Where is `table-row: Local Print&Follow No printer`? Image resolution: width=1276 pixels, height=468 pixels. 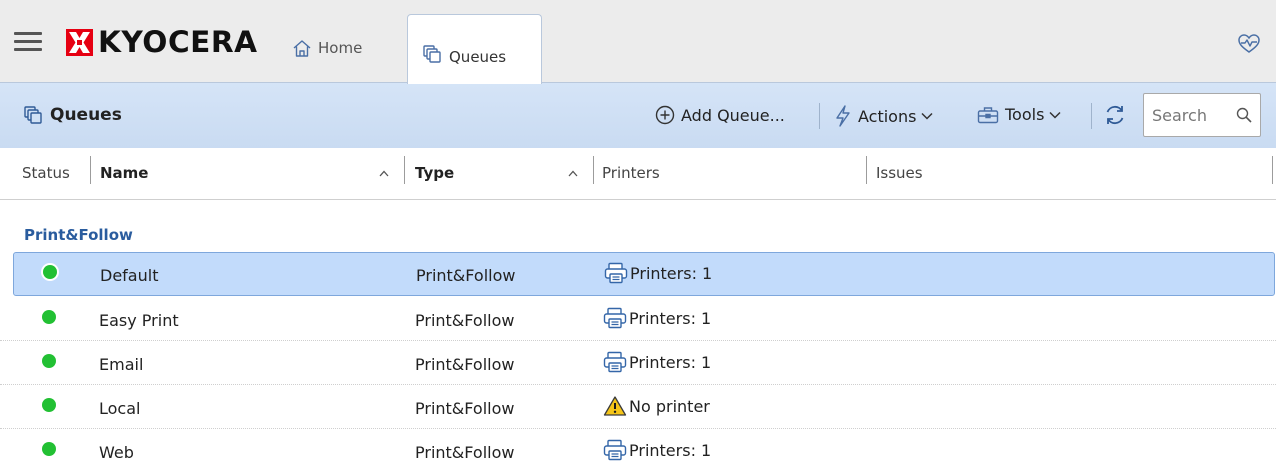
table-row: Local Print&Follow No printer is located at coordinates (638, 407).